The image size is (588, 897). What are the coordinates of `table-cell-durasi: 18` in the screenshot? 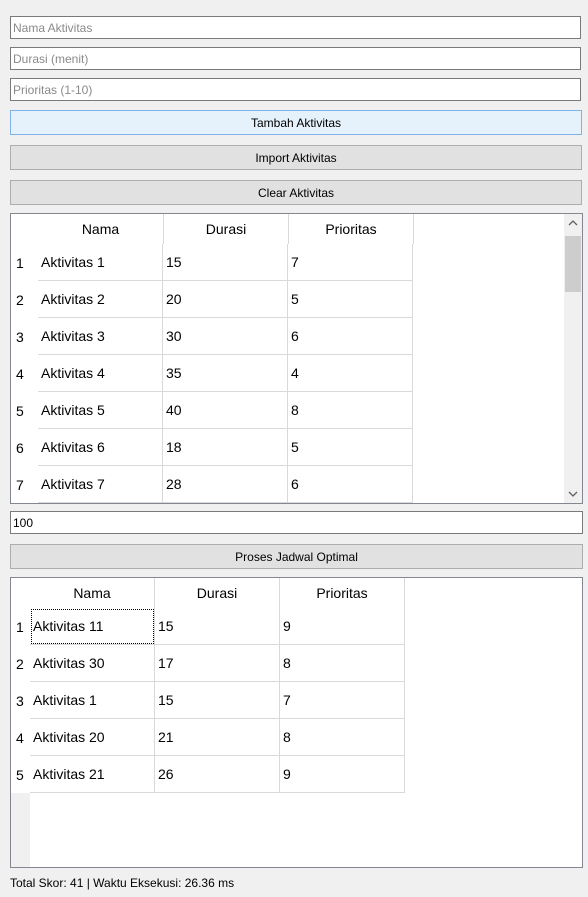 It's located at (225, 447).